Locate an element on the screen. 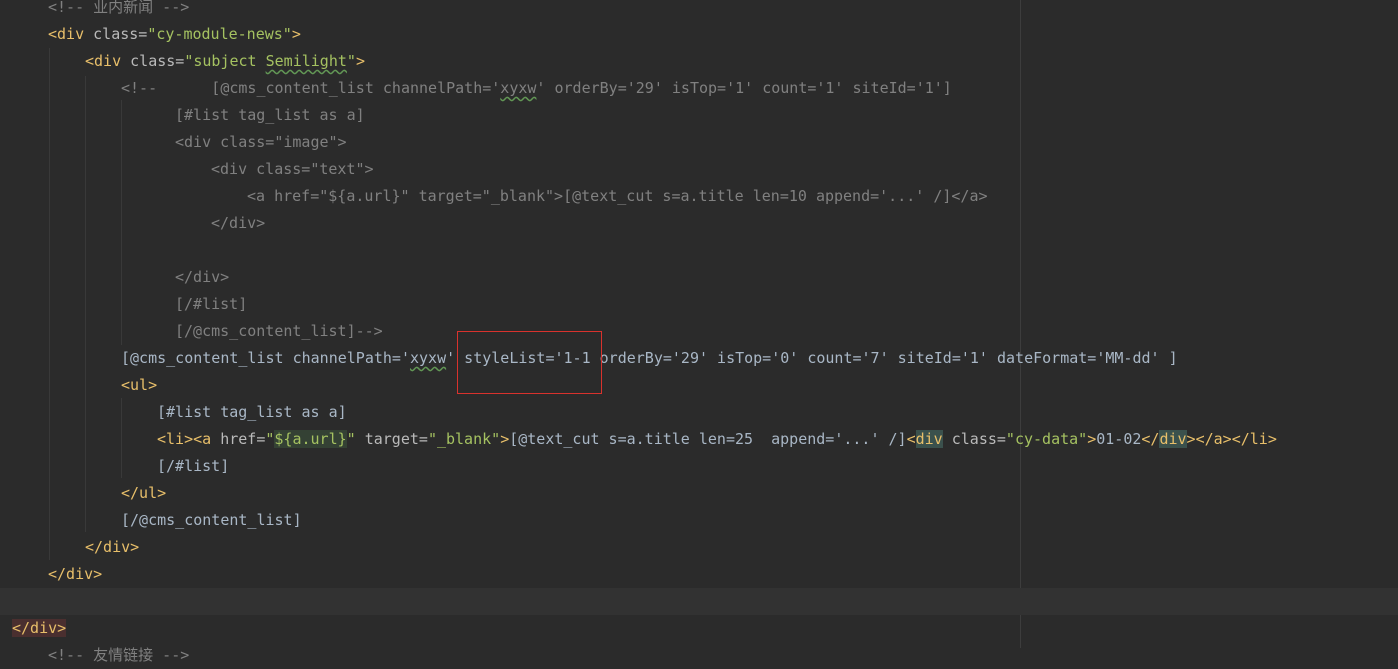 This screenshot has height=669, width=1398. code-token: <ul> is located at coordinates (139, 385).